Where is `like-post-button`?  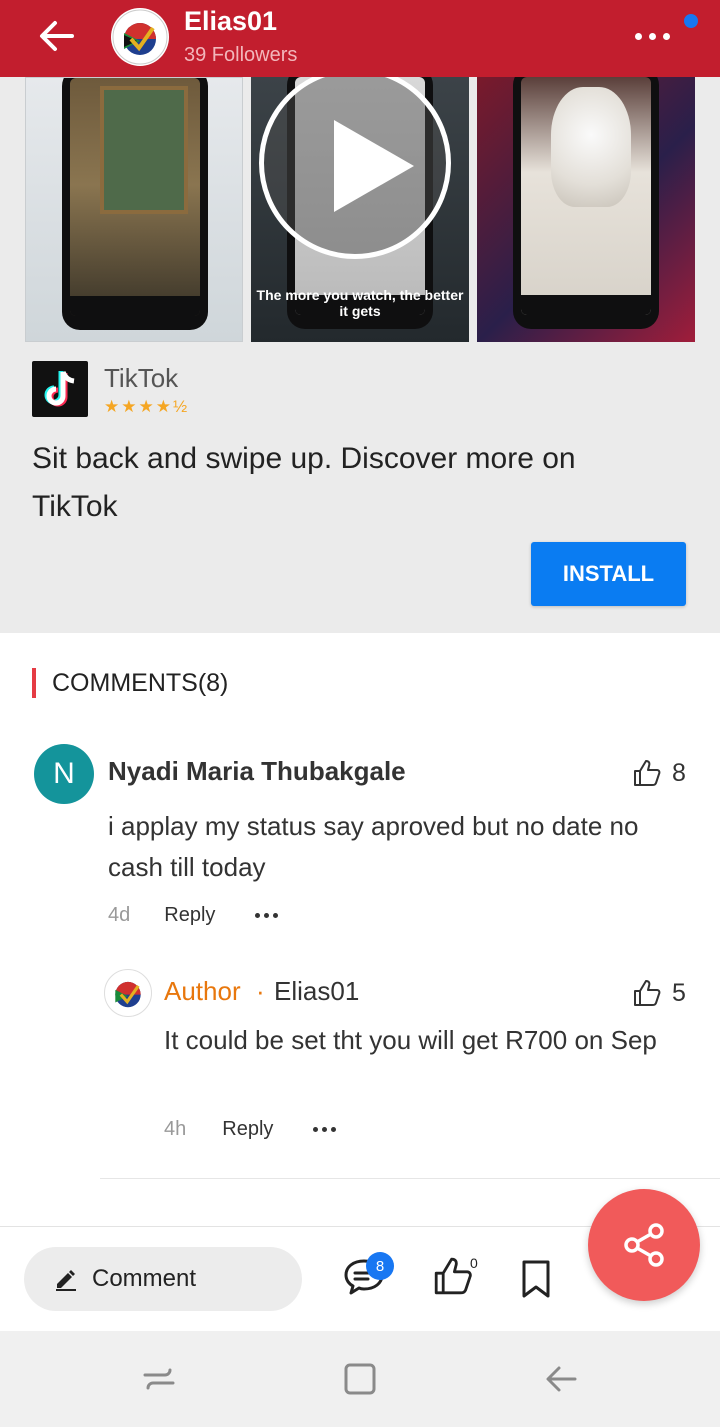 like-post-button is located at coordinates (453, 1278).